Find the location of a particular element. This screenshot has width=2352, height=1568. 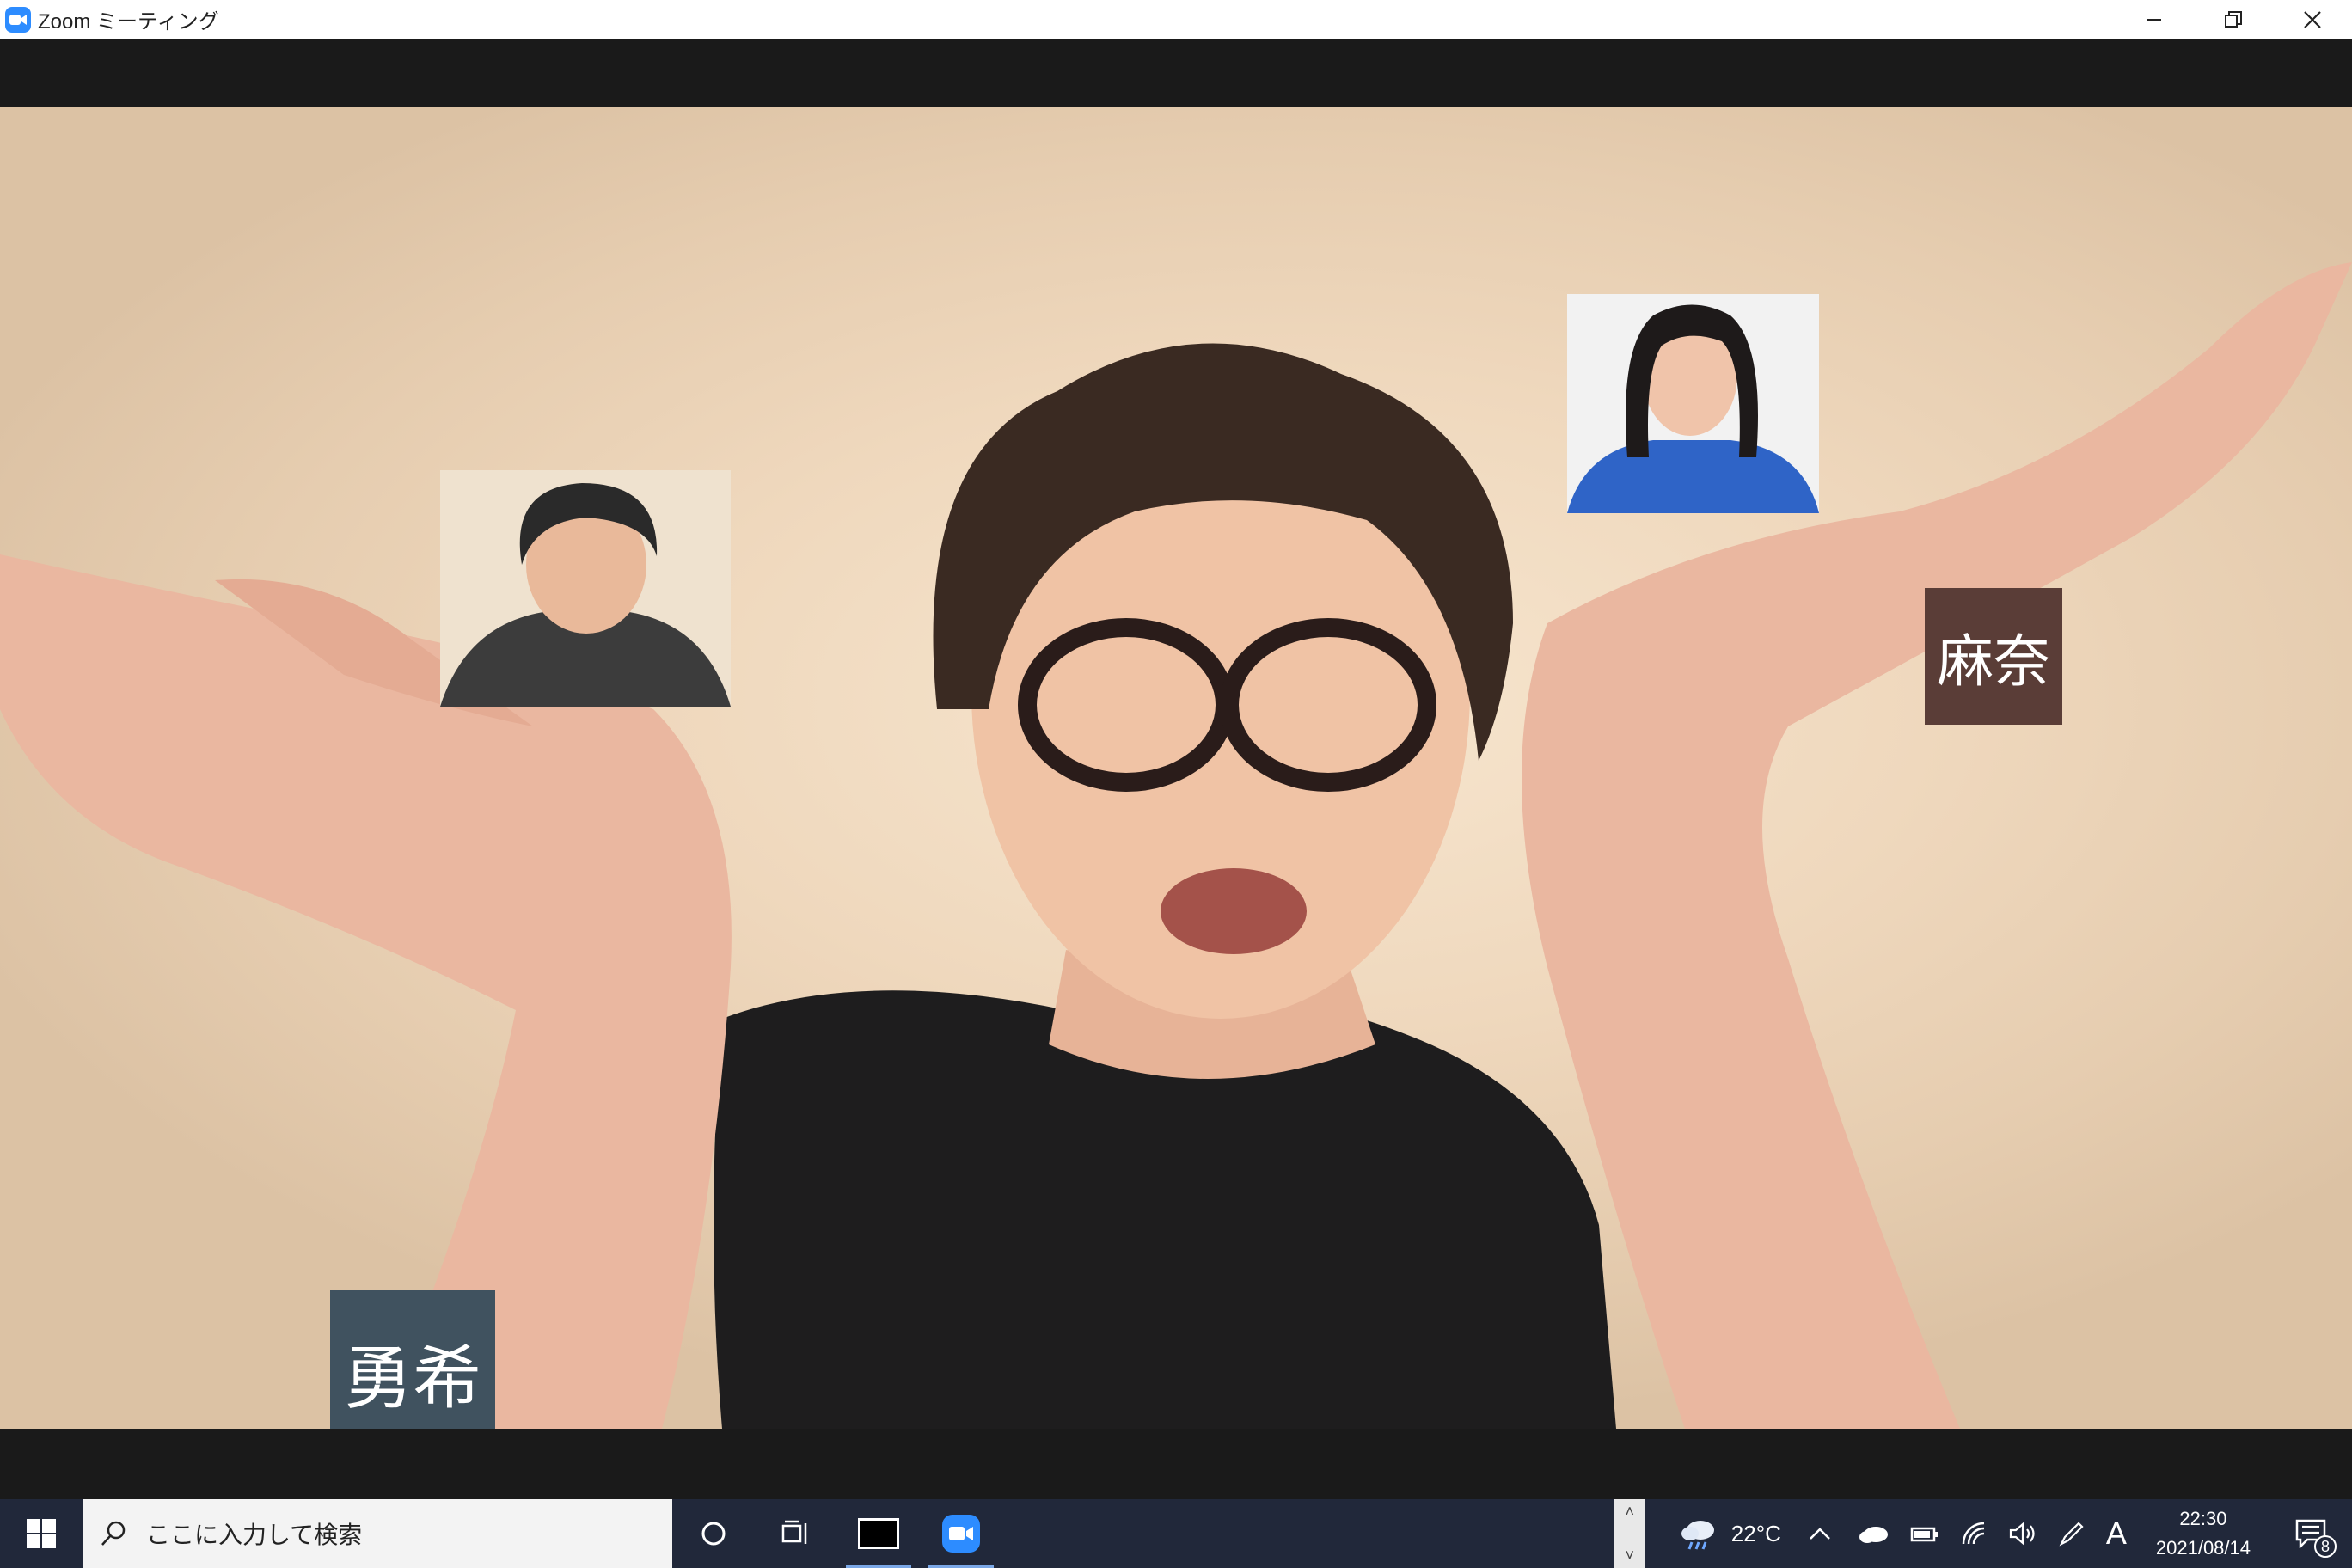

weather-temperature: 22°C is located at coordinates (1755, 1533).